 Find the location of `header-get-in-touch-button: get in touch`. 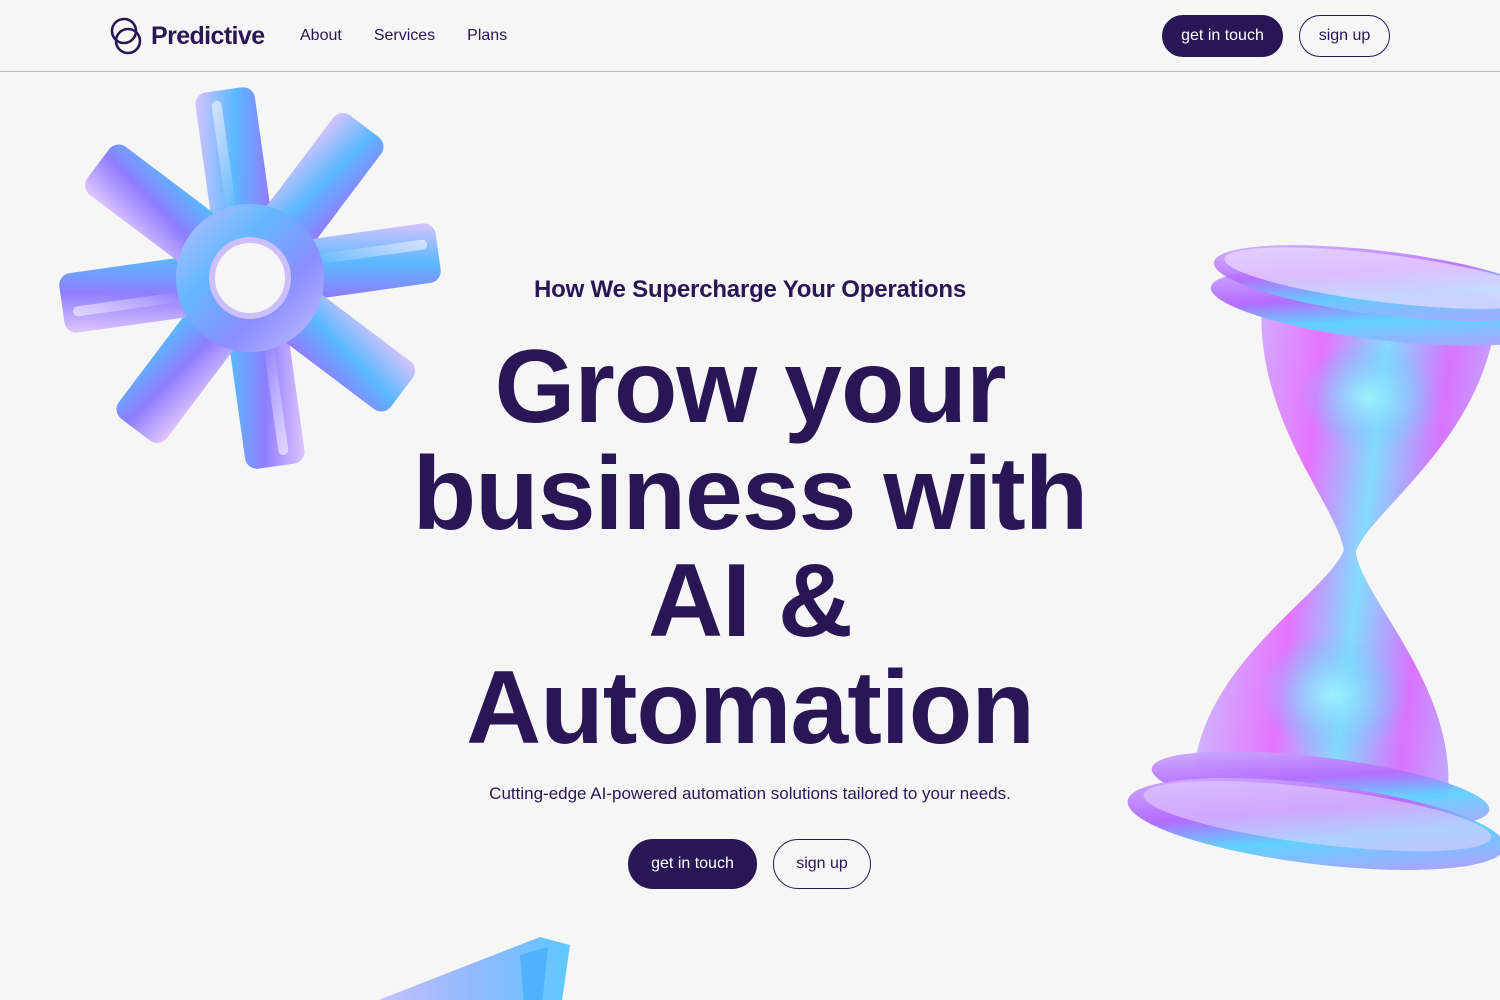

header-get-in-touch-button: get in touch is located at coordinates (1222, 36).